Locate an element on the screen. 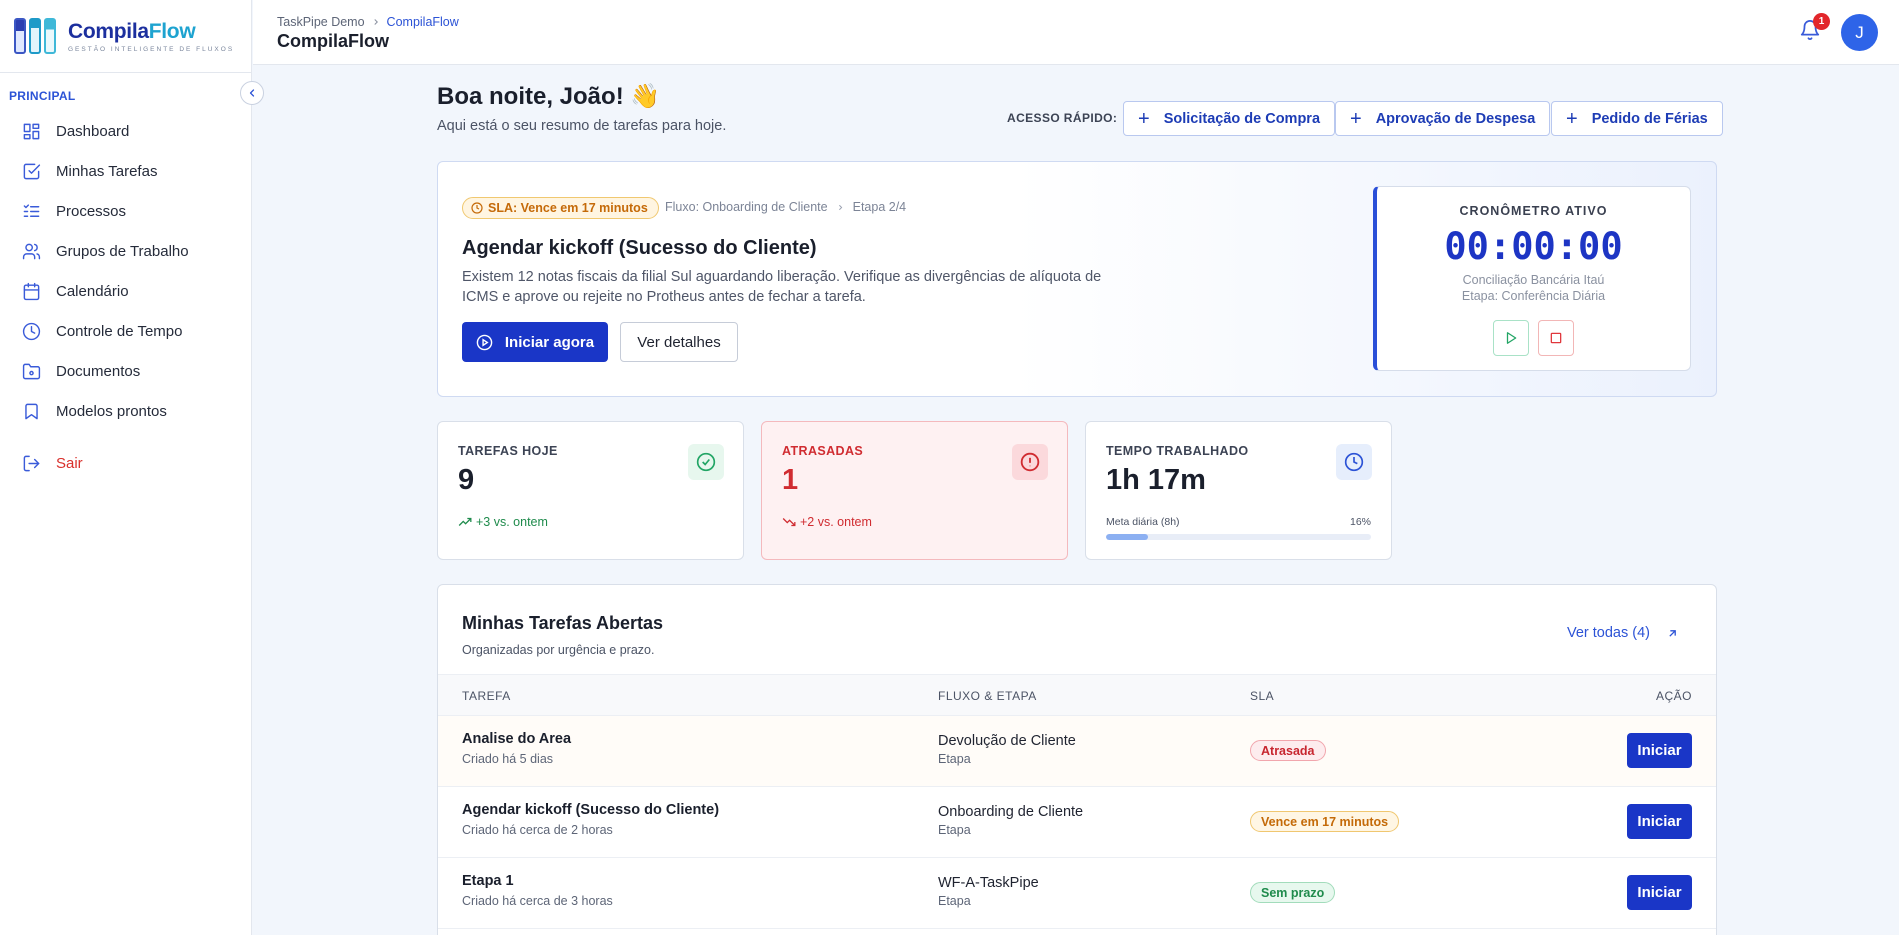  sidebar-item-sair: Sair is located at coordinates (125, 463).